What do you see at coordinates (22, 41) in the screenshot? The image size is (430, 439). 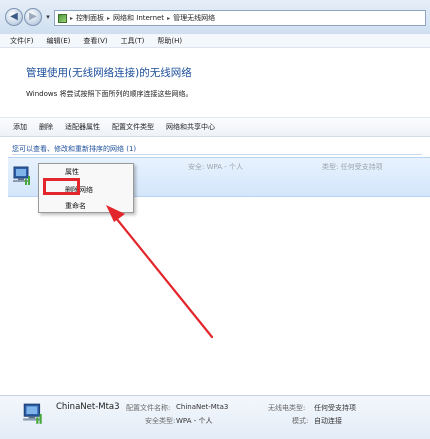 I see `menu-file: 文件(F)` at bounding box center [22, 41].